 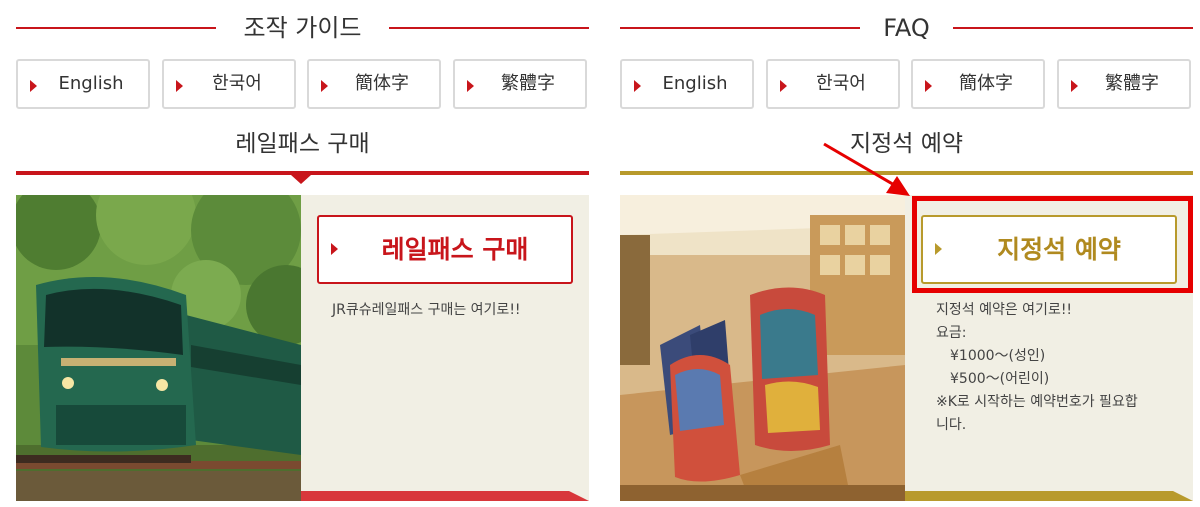 I want to click on faq-title: FAQ, so click(x=906, y=28).